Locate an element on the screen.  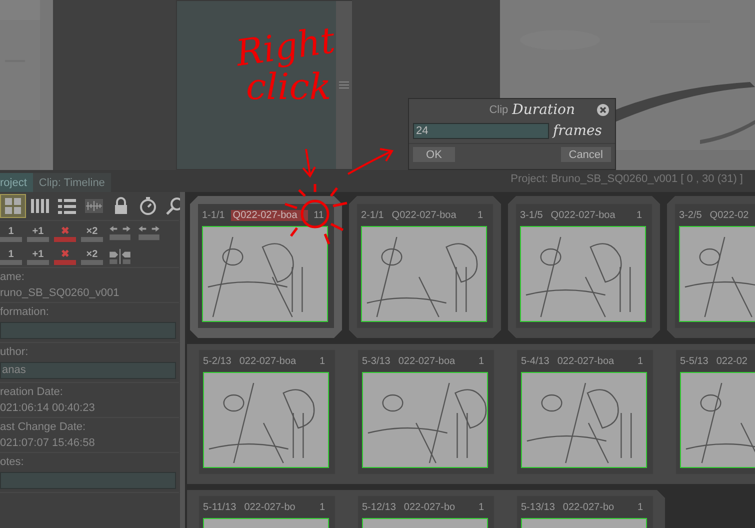
property-label: otes: is located at coordinates (12, 462).